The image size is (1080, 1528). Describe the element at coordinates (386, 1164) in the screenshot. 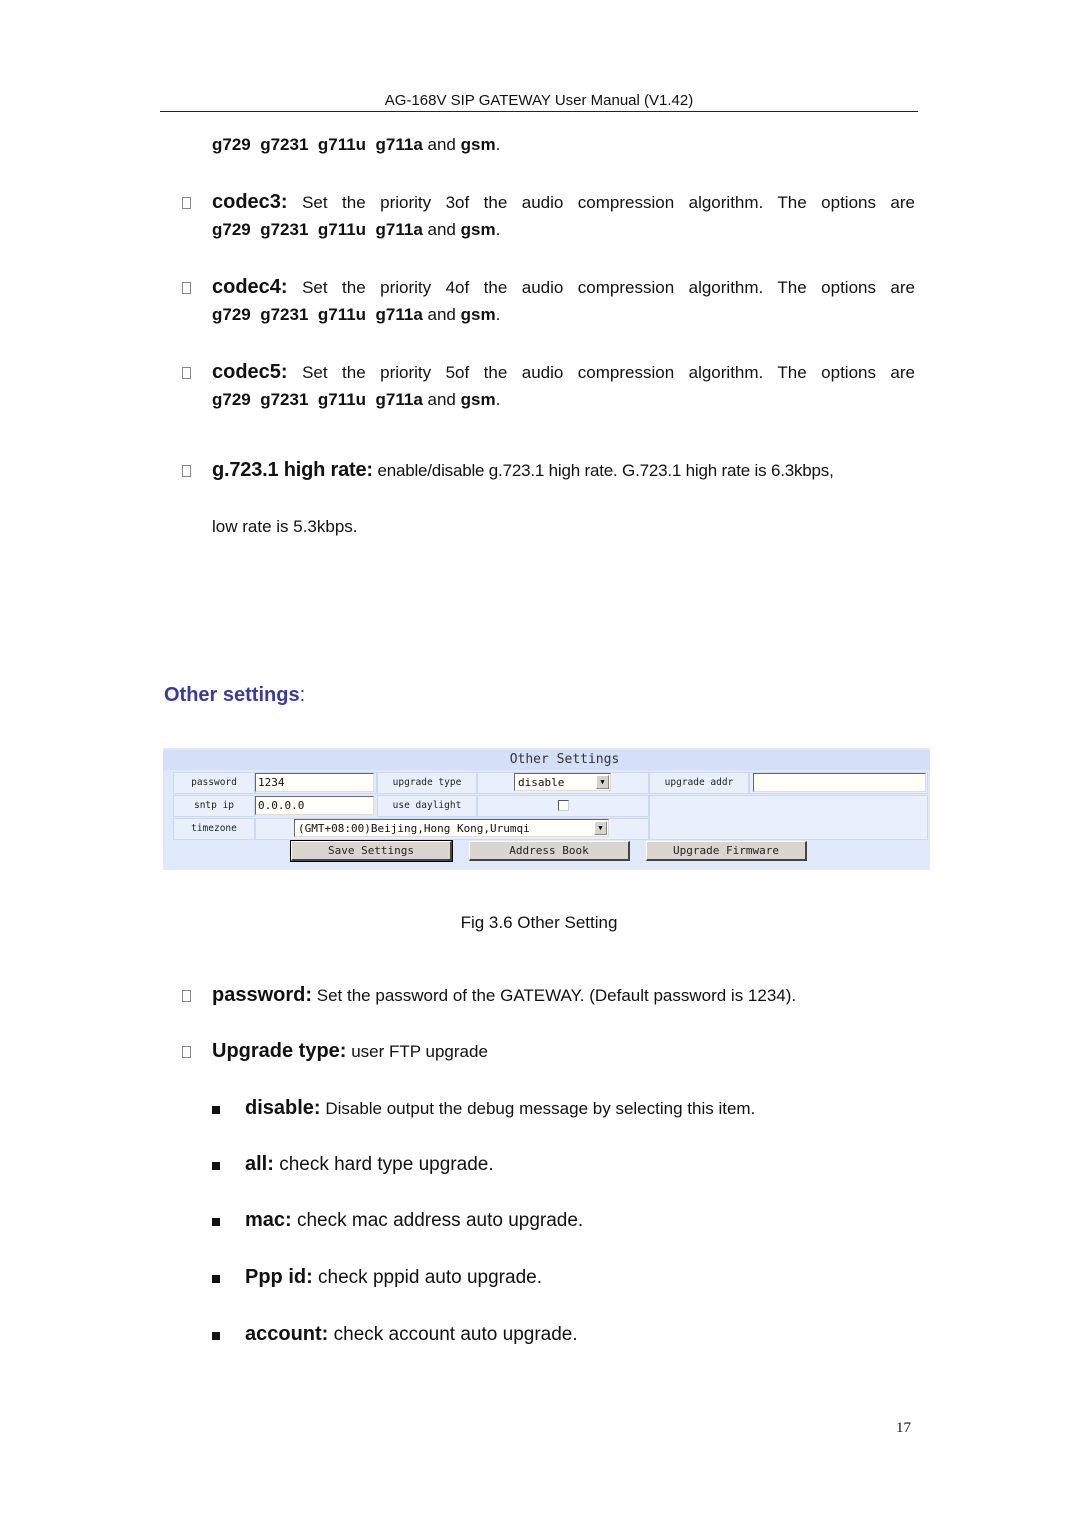

I see `option-desc: check hard type upgrade.` at that location.